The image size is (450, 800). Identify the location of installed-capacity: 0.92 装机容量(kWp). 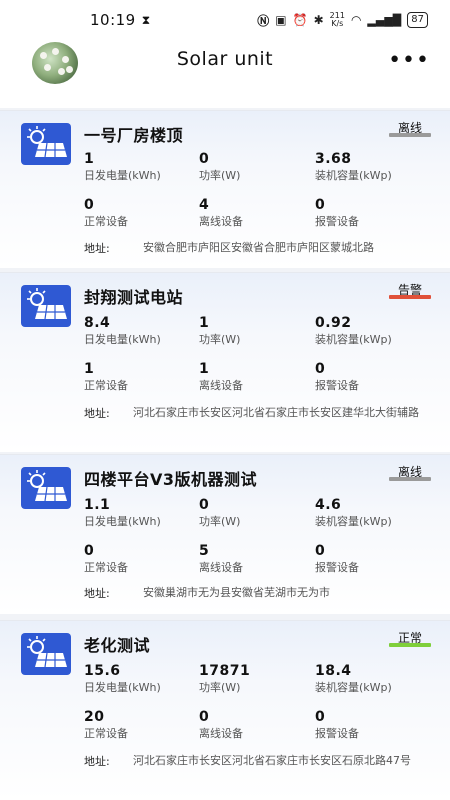
(353, 331).